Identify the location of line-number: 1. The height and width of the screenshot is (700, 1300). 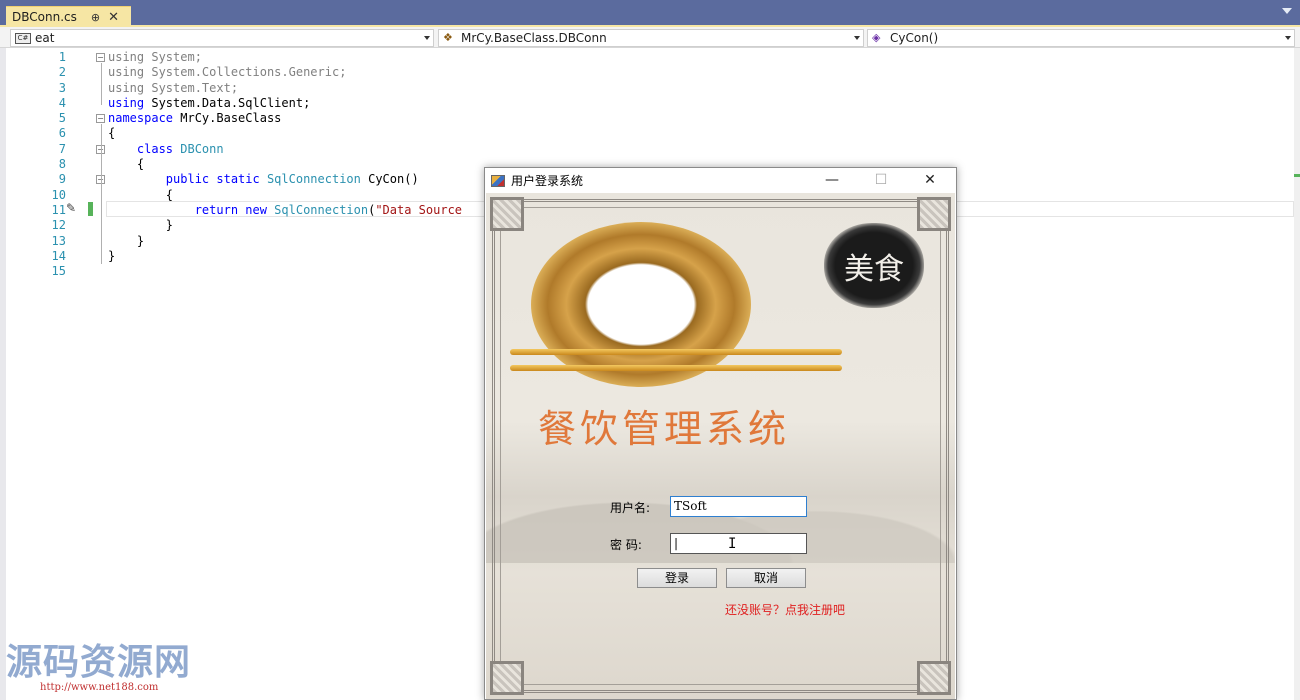
(62, 57).